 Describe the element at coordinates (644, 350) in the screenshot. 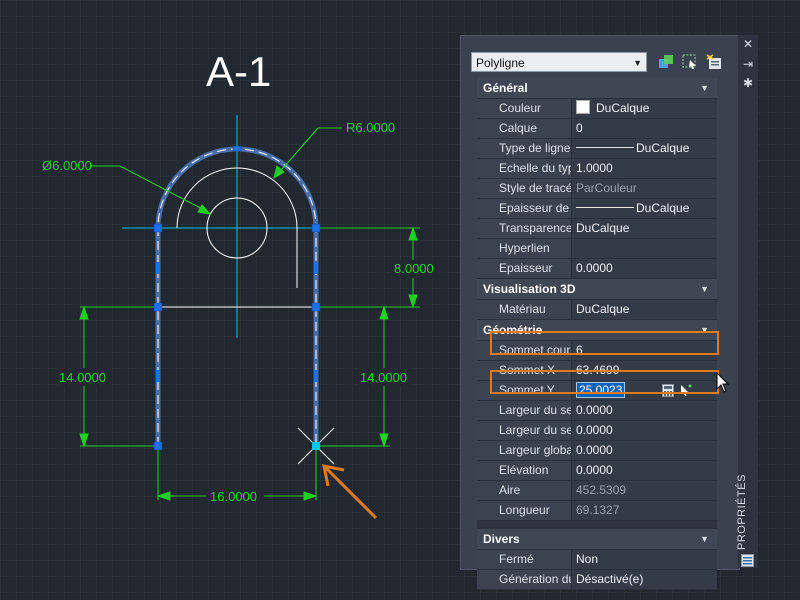

I see `prop-value: 6` at that location.